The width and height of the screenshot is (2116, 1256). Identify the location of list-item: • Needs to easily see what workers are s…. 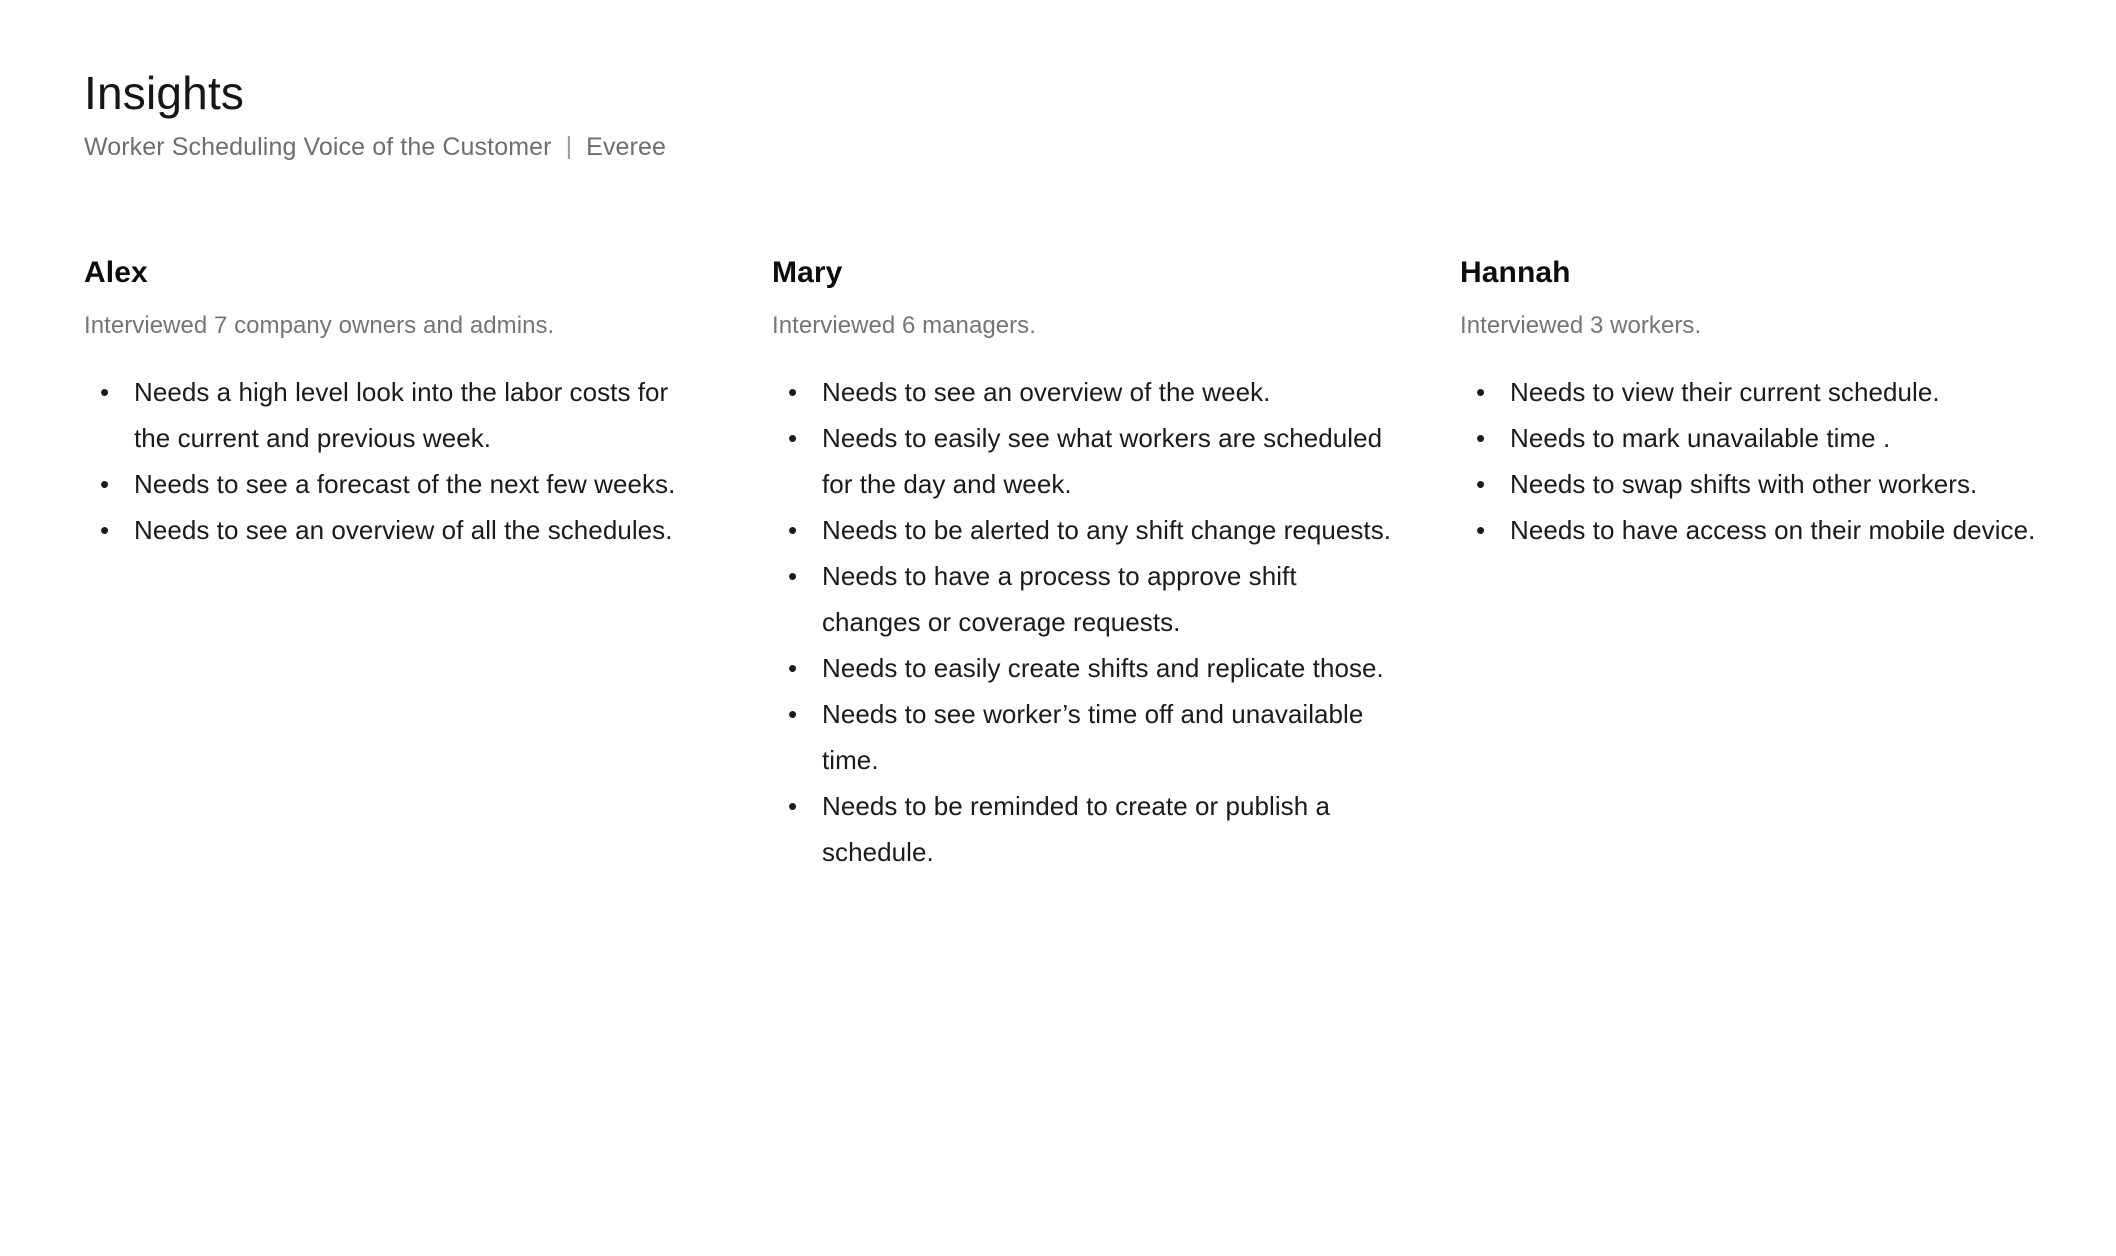
(1082, 461).